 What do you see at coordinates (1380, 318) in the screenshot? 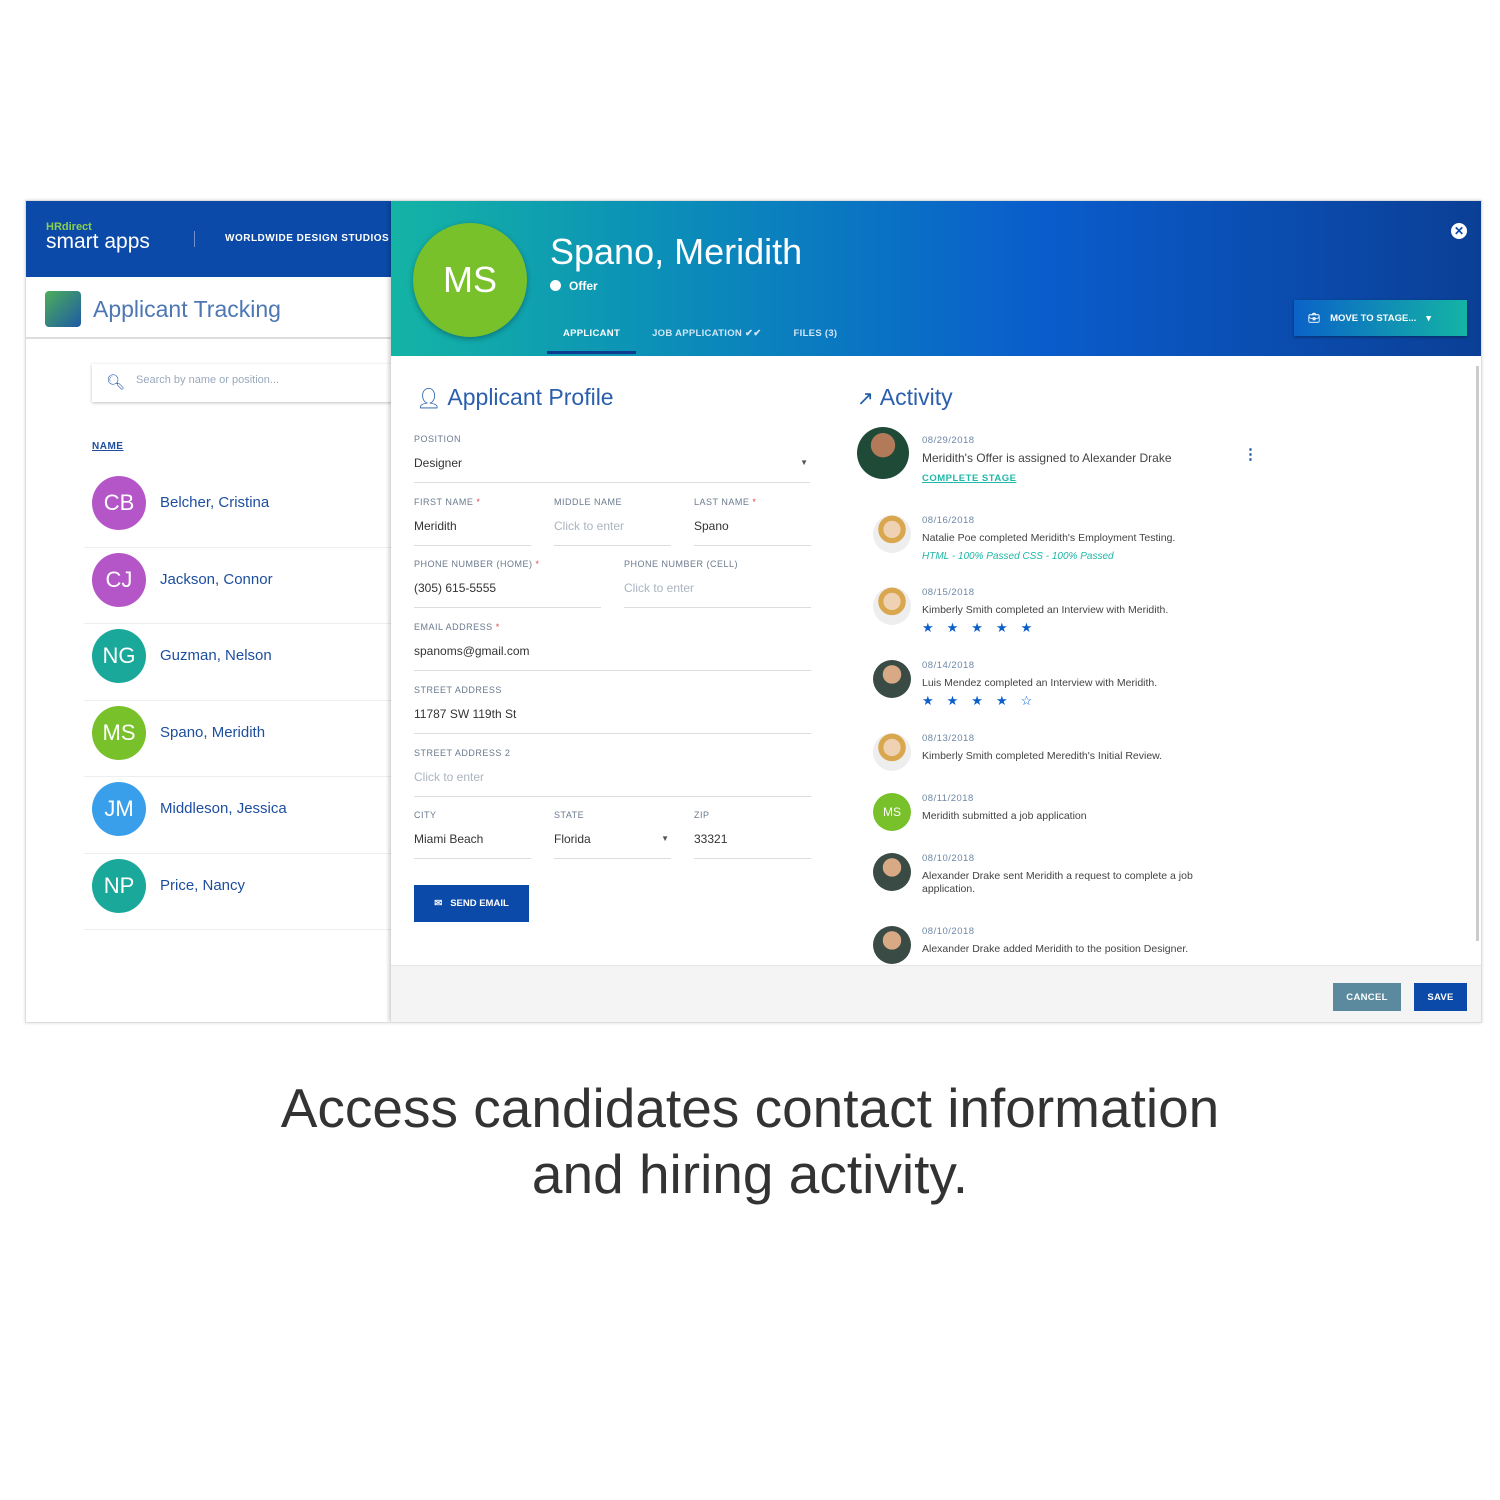
I see `move-to-stage-button: 💼︎ MOVE TO STAGE... ▾` at bounding box center [1380, 318].